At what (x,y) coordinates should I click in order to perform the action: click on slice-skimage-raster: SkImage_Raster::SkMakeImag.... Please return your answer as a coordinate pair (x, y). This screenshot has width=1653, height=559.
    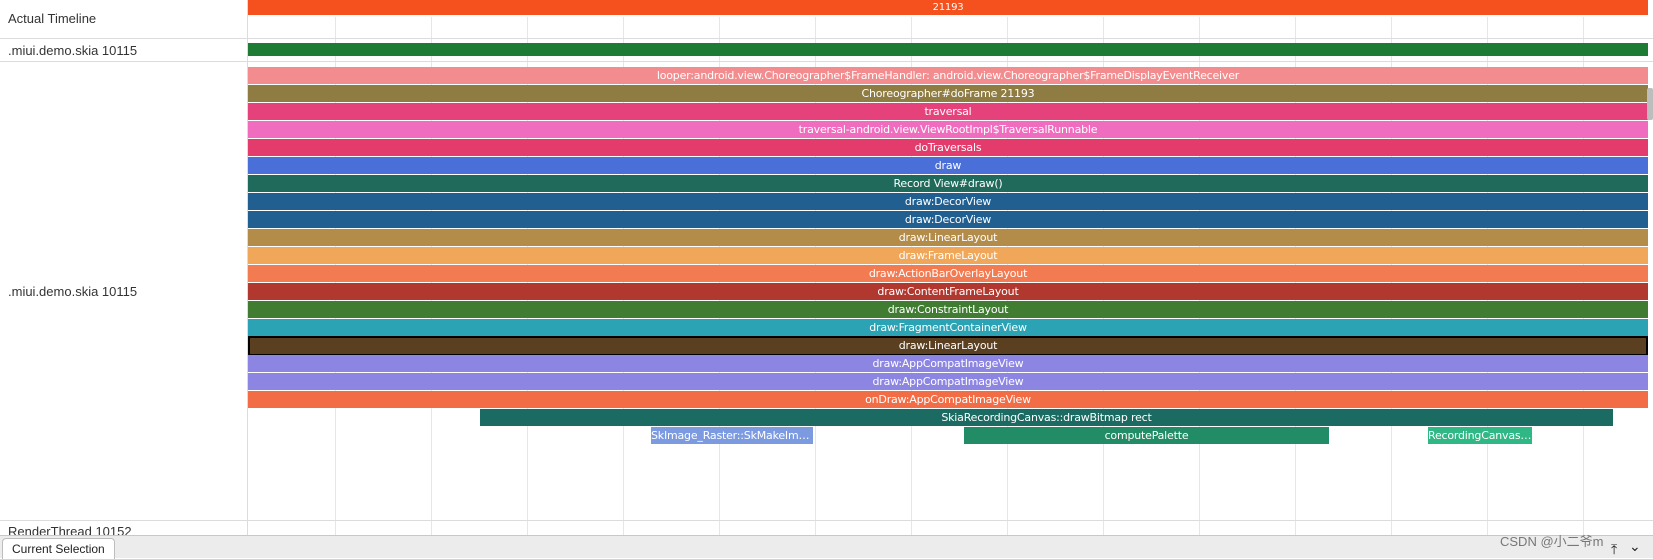
    Looking at the image, I should click on (732, 435).